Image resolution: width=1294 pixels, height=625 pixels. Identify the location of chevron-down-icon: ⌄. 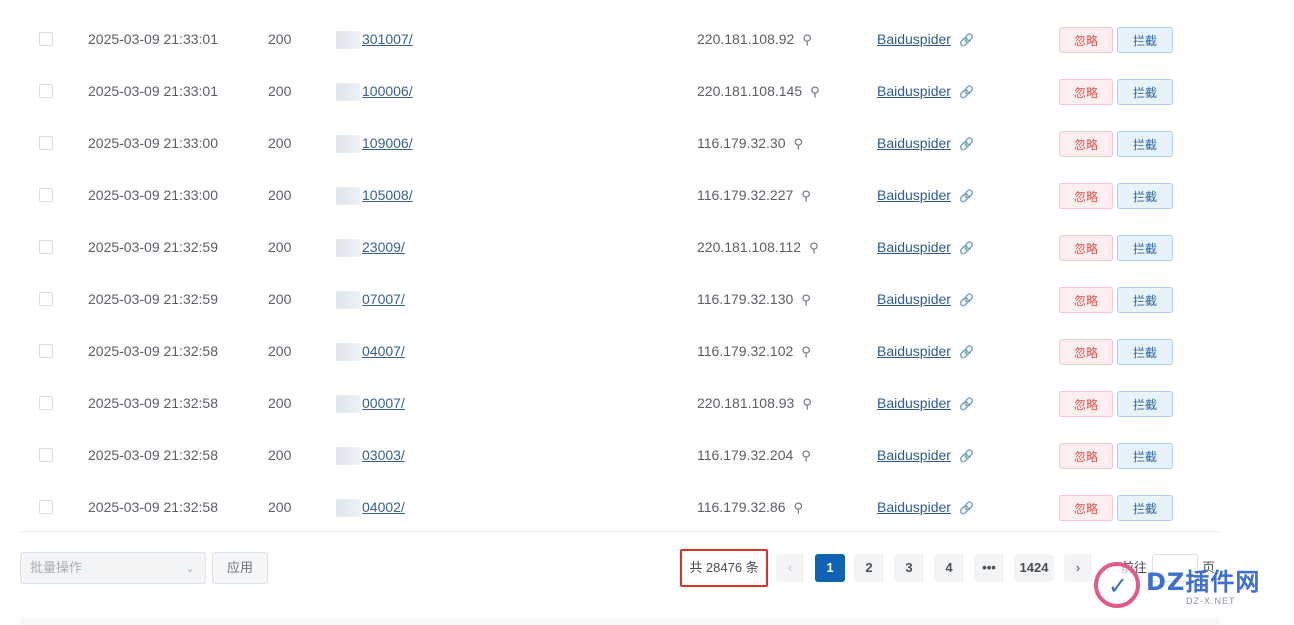
(189, 568).